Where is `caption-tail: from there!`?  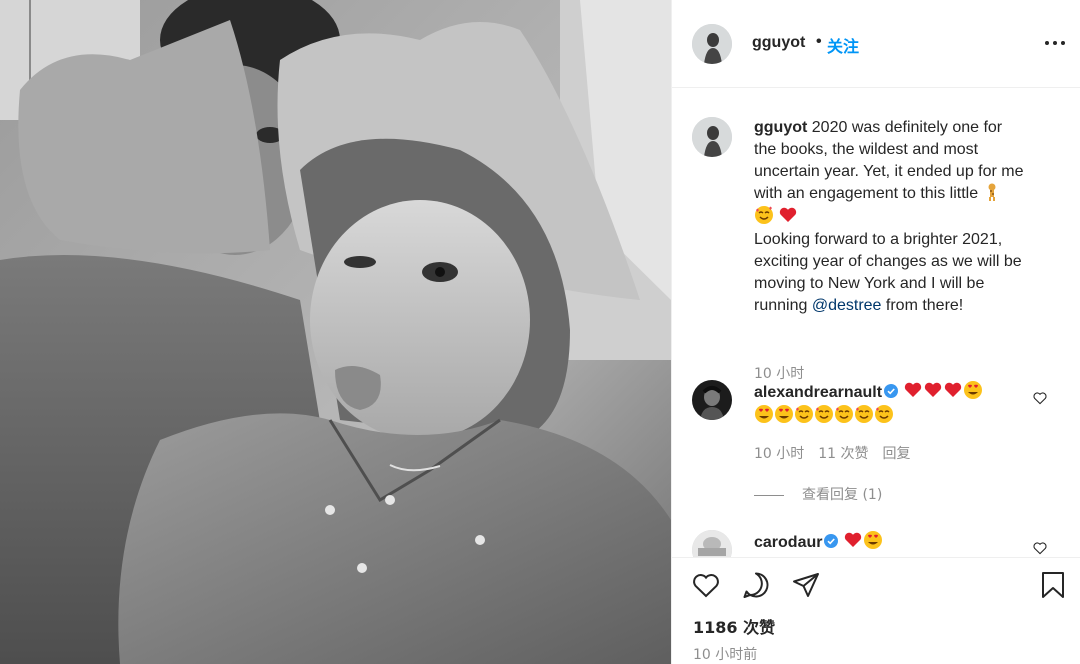
caption-tail: from there! is located at coordinates (924, 305).